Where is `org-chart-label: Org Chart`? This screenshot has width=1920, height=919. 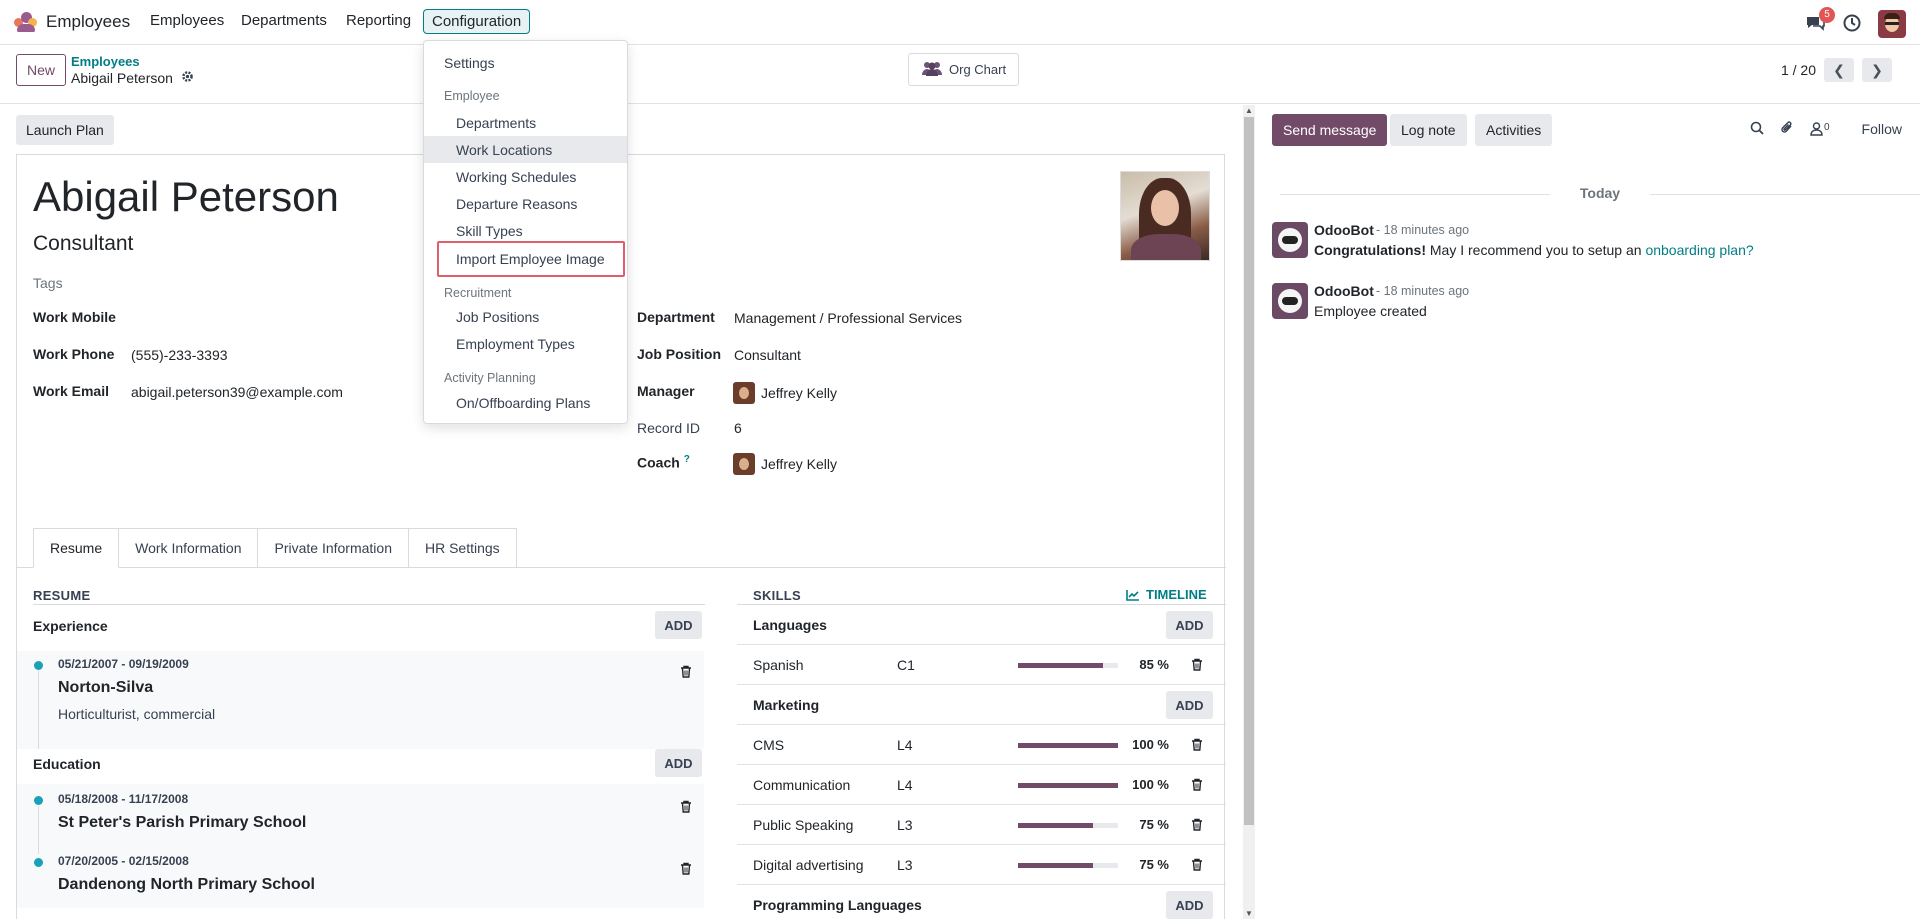 org-chart-label: Org Chart is located at coordinates (978, 69).